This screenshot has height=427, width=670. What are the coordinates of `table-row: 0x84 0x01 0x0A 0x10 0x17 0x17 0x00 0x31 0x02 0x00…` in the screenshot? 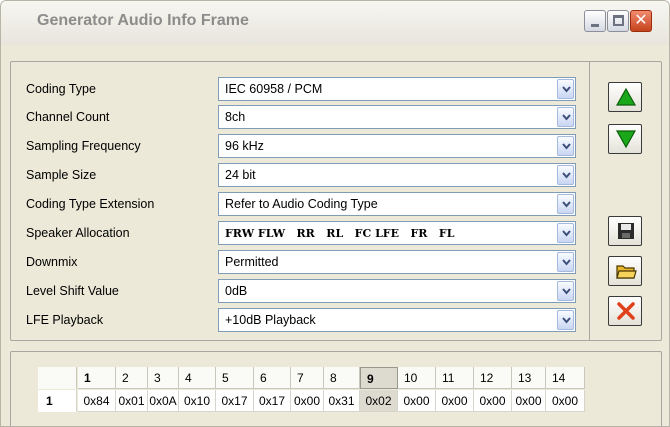 It's located at (331, 401).